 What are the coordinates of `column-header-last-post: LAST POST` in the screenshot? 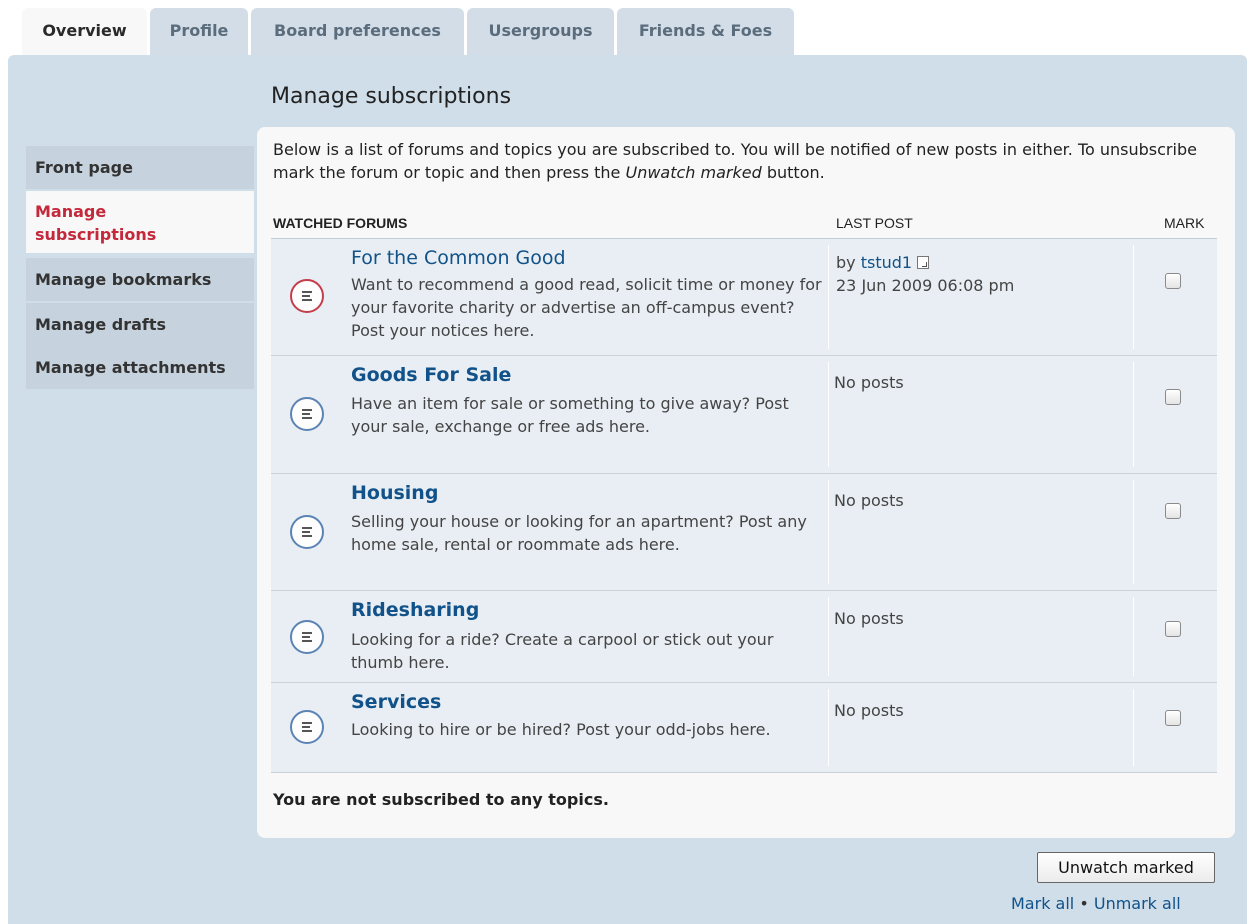 It's located at (874, 223).